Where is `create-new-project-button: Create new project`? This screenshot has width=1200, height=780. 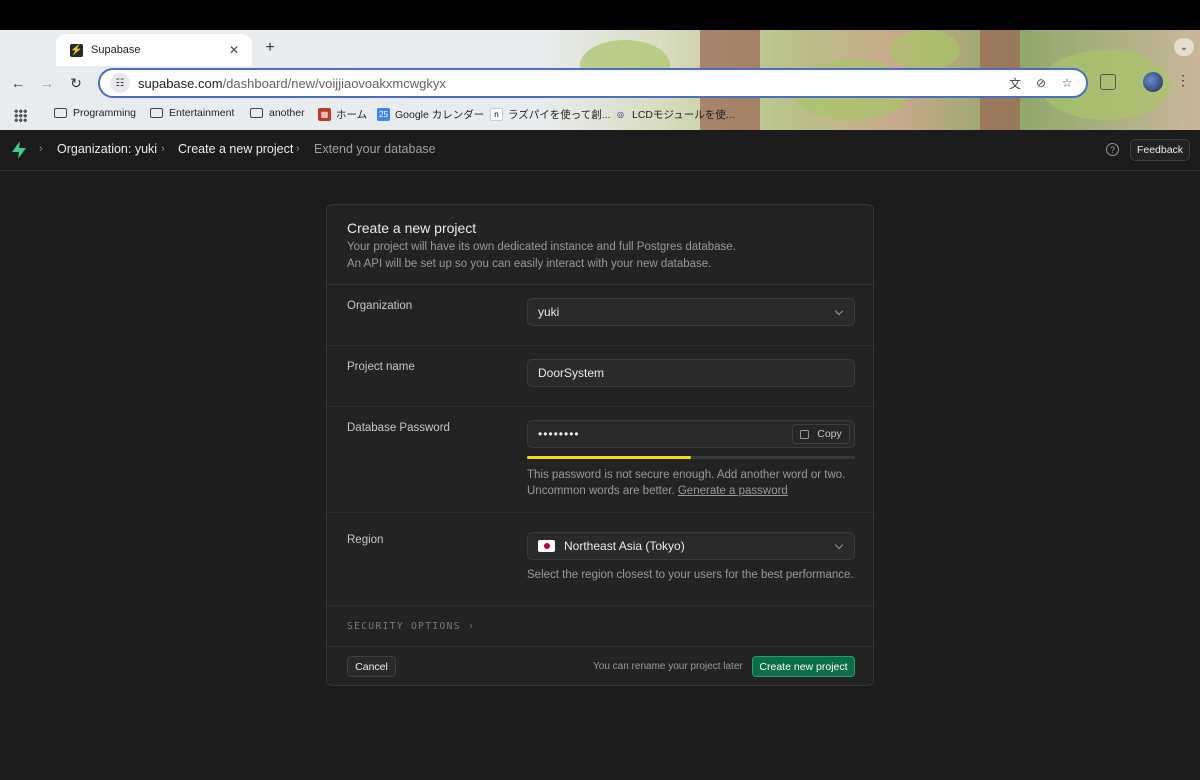
create-new-project-button: Create new project is located at coordinates (803, 666).